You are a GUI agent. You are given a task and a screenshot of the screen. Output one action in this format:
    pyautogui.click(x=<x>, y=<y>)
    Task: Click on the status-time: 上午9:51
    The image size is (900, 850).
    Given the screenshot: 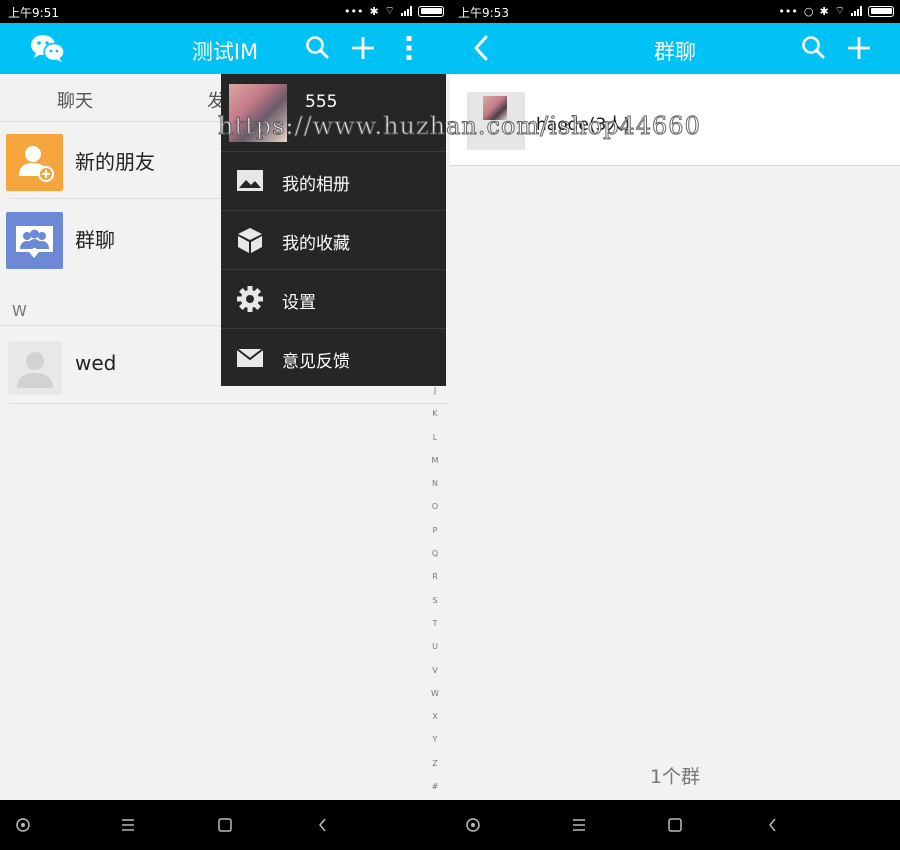 What is the action you would take?
    pyautogui.click(x=33, y=13)
    